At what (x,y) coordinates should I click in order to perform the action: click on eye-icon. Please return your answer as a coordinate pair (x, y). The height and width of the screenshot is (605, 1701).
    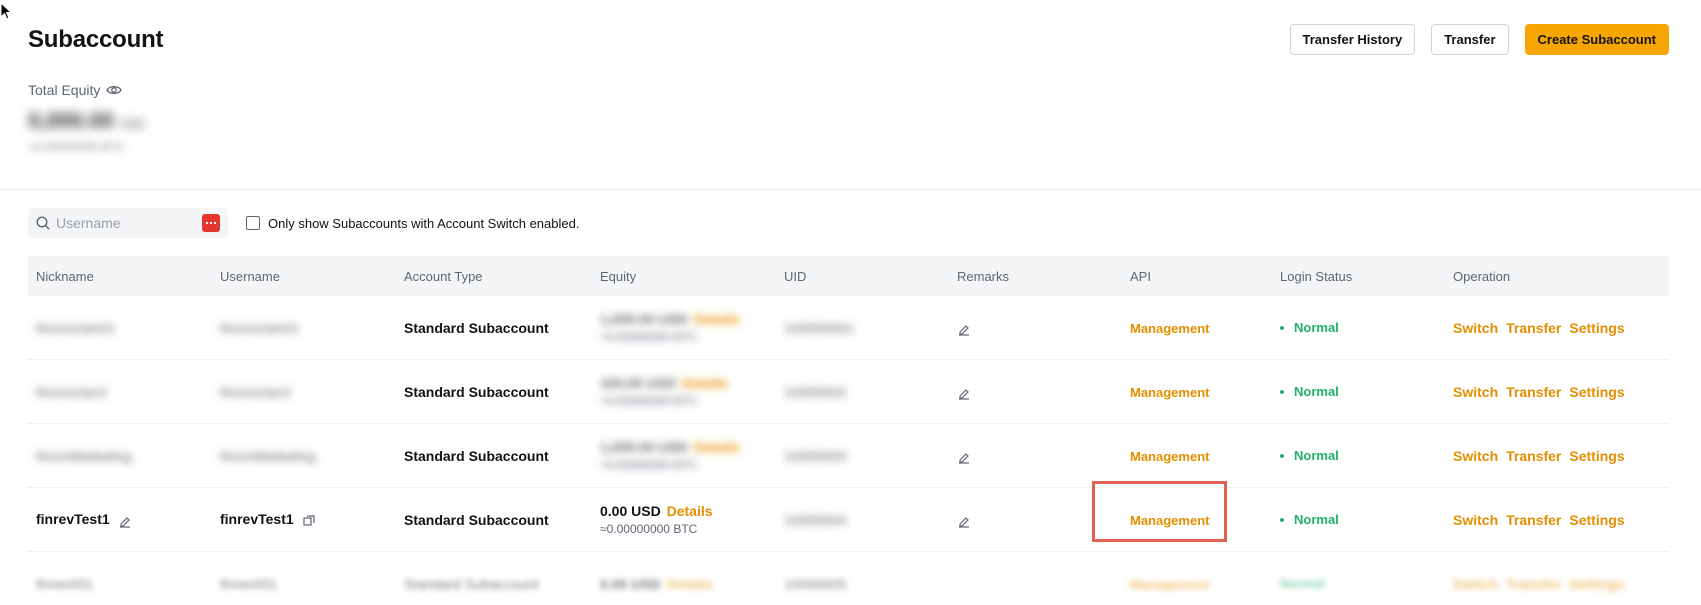
    Looking at the image, I should click on (114, 90).